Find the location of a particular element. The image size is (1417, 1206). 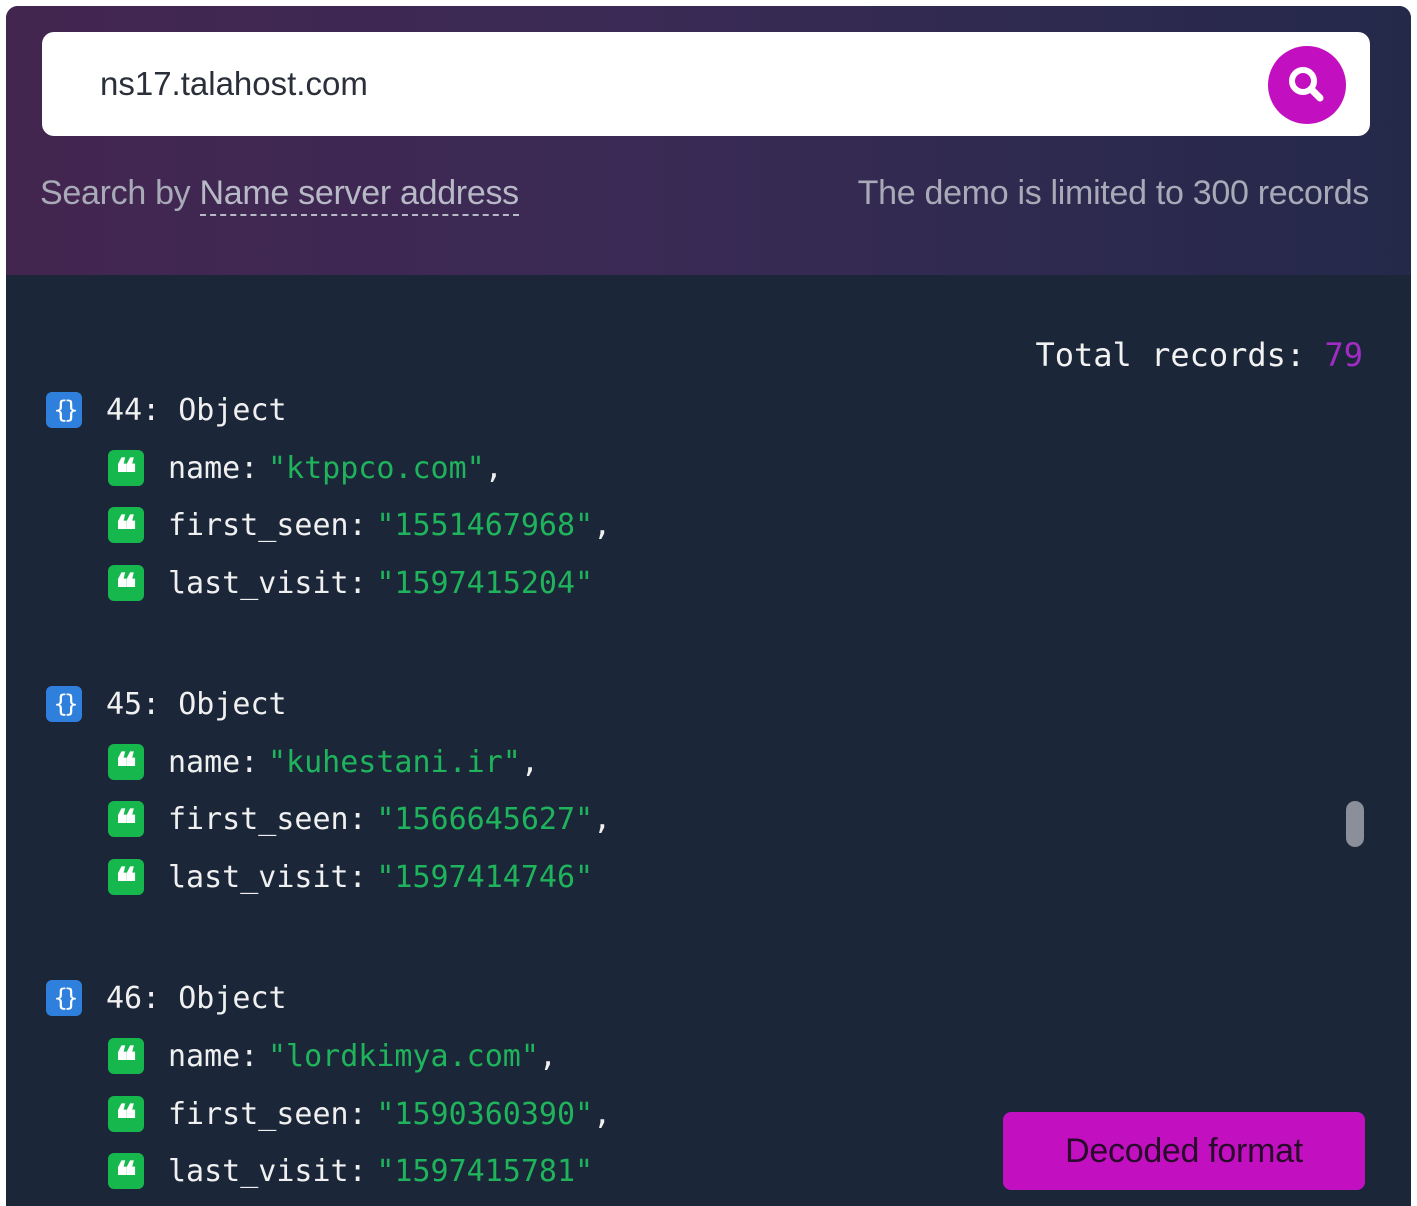

record-header: {} 45: Object is located at coordinates (166, 704).